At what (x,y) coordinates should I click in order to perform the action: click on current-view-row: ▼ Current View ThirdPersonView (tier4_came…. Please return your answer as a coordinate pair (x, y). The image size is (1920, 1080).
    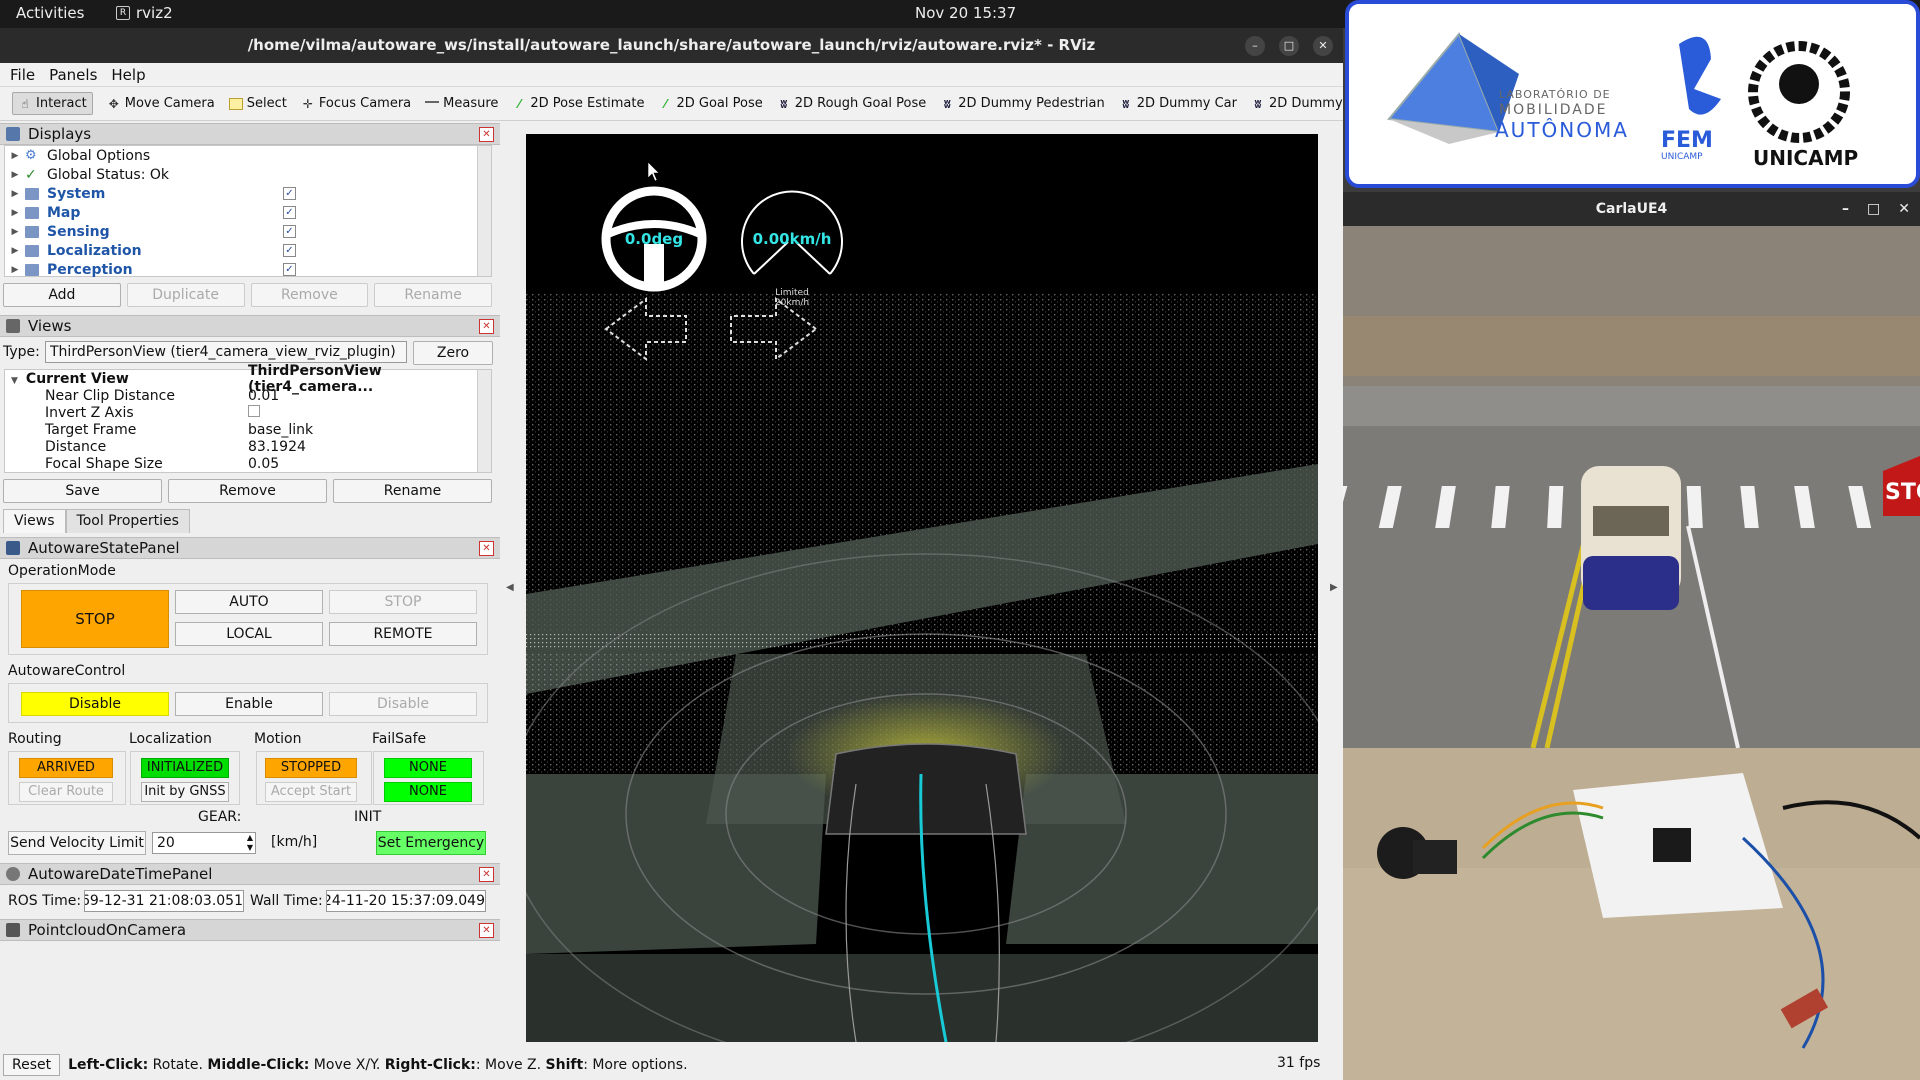
    Looking at the image, I should click on (248, 379).